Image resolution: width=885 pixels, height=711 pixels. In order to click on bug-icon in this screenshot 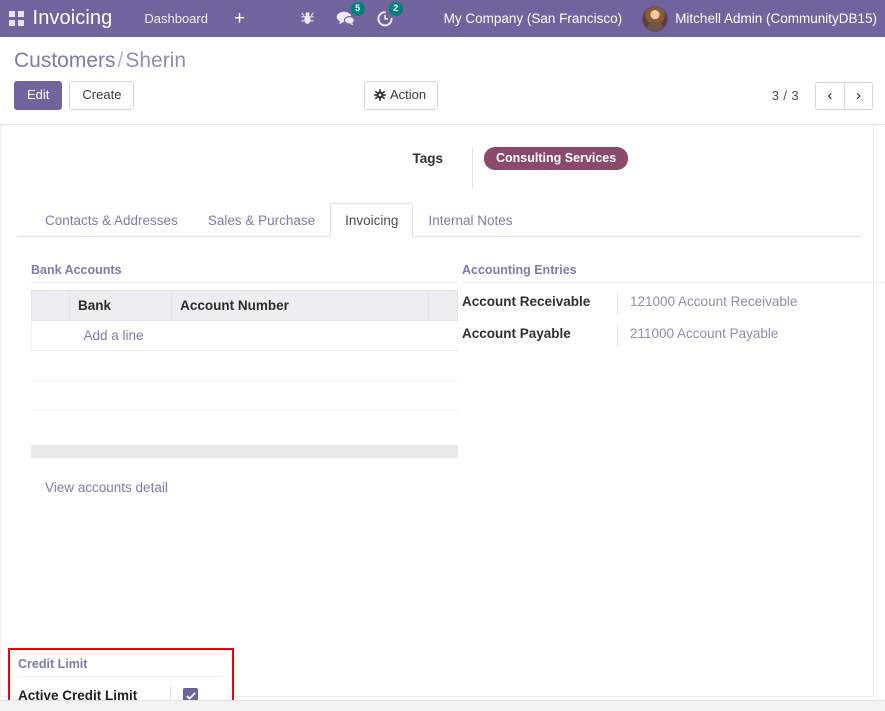, I will do `click(307, 18)`.